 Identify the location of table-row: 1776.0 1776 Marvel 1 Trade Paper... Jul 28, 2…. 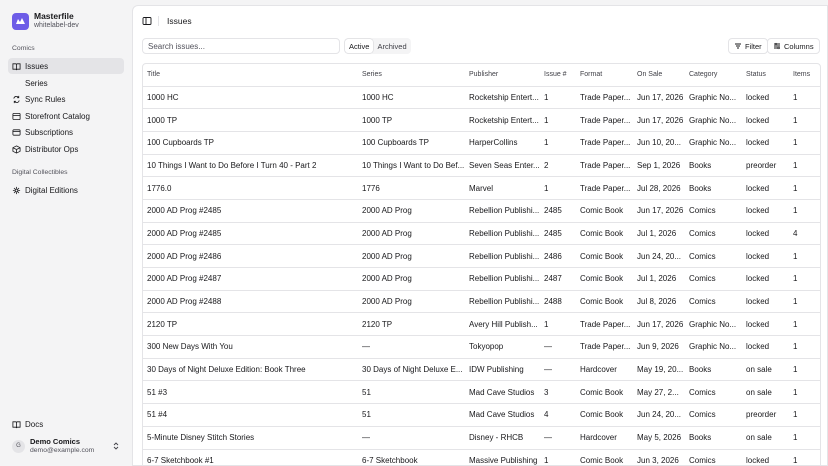
(481, 188).